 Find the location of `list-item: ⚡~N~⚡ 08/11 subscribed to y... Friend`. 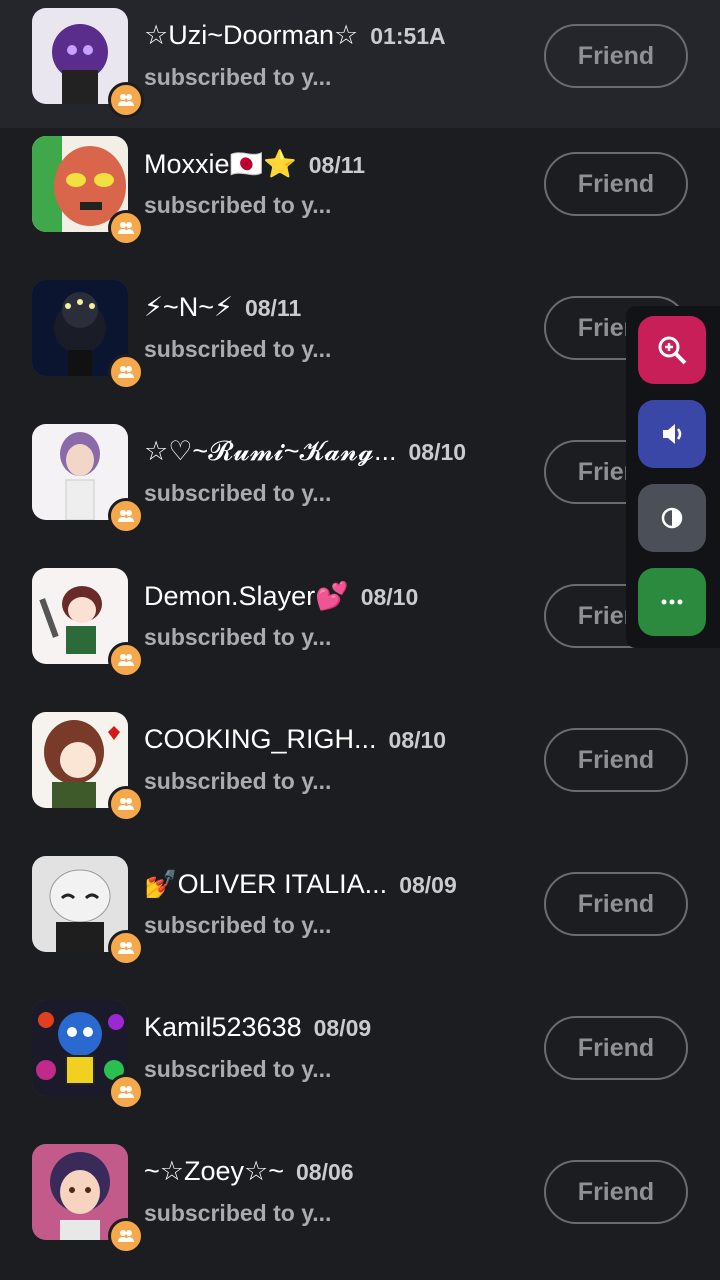

list-item: ⚡~N~⚡ 08/11 subscribed to y... Friend is located at coordinates (360, 344).